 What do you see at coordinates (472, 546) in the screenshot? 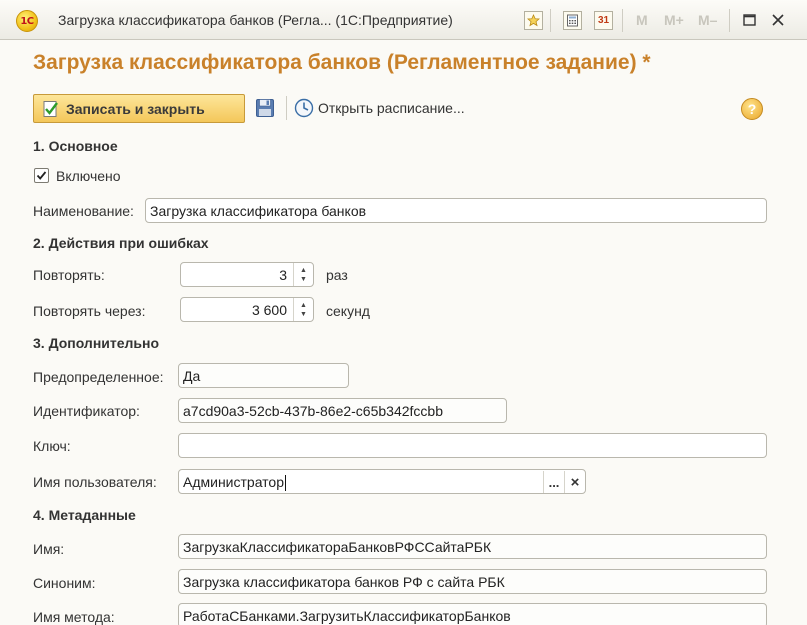
I see `metadata-name-field: ЗагрузкаКлассификатораБанковРФССайтаРБК` at bounding box center [472, 546].